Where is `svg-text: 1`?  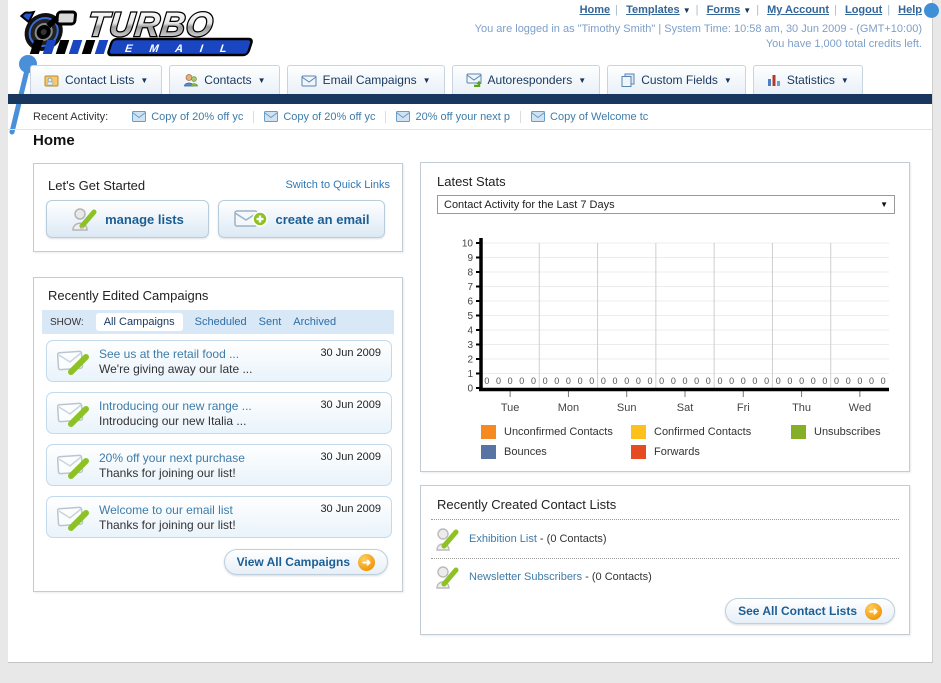 svg-text: 1 is located at coordinates (470, 374).